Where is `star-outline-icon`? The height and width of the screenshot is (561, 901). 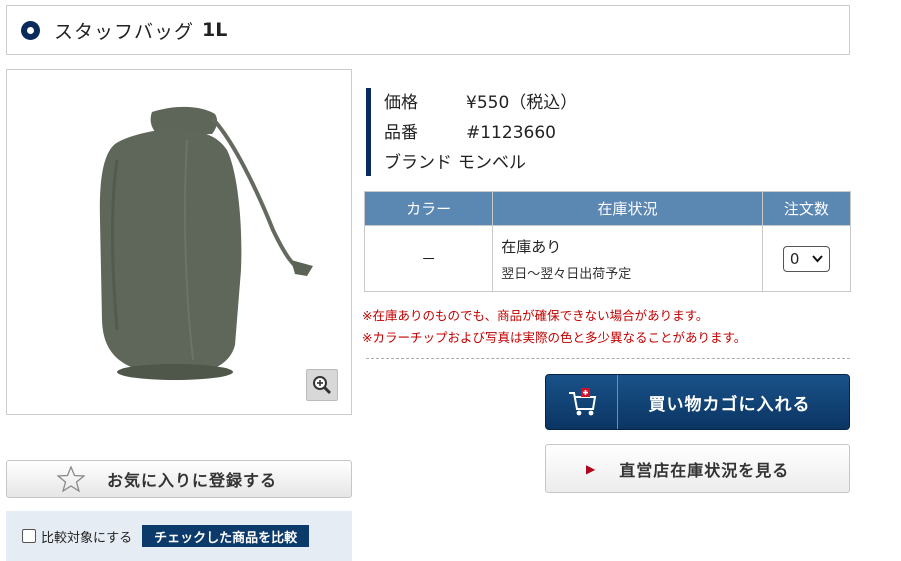 star-outline-icon is located at coordinates (71, 479).